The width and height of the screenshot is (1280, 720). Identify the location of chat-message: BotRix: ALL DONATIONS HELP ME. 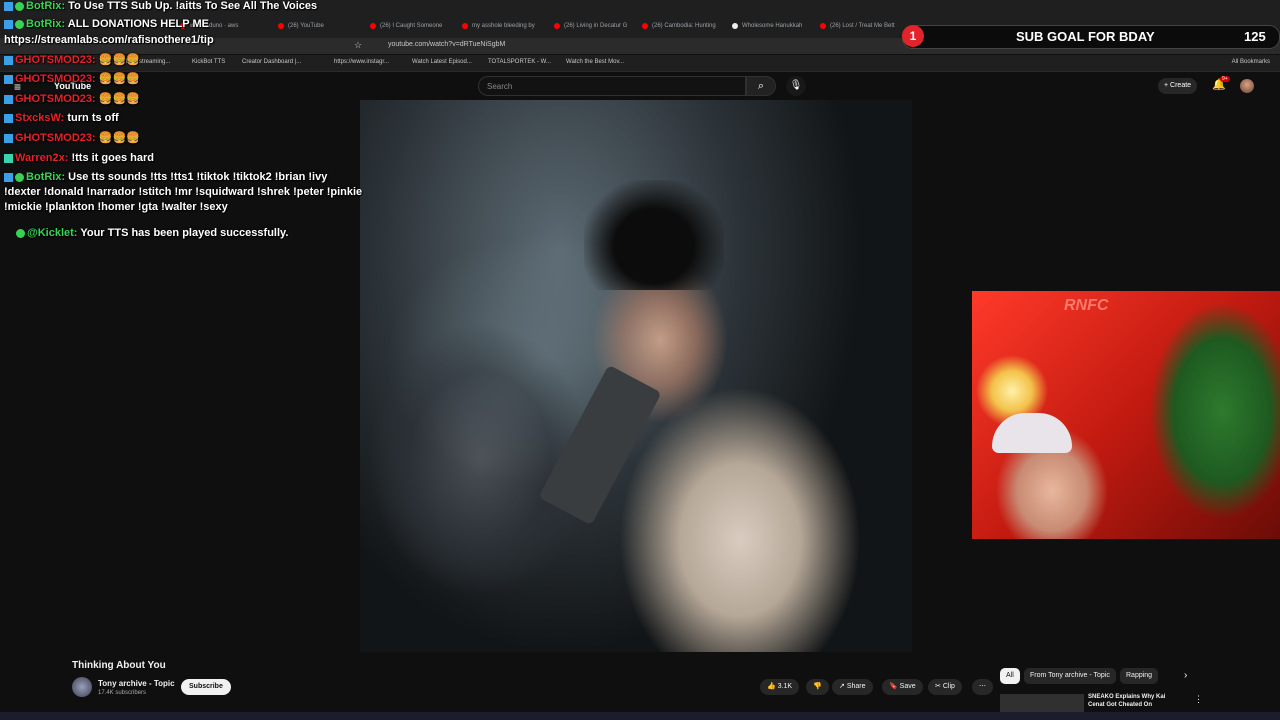
(106, 24).